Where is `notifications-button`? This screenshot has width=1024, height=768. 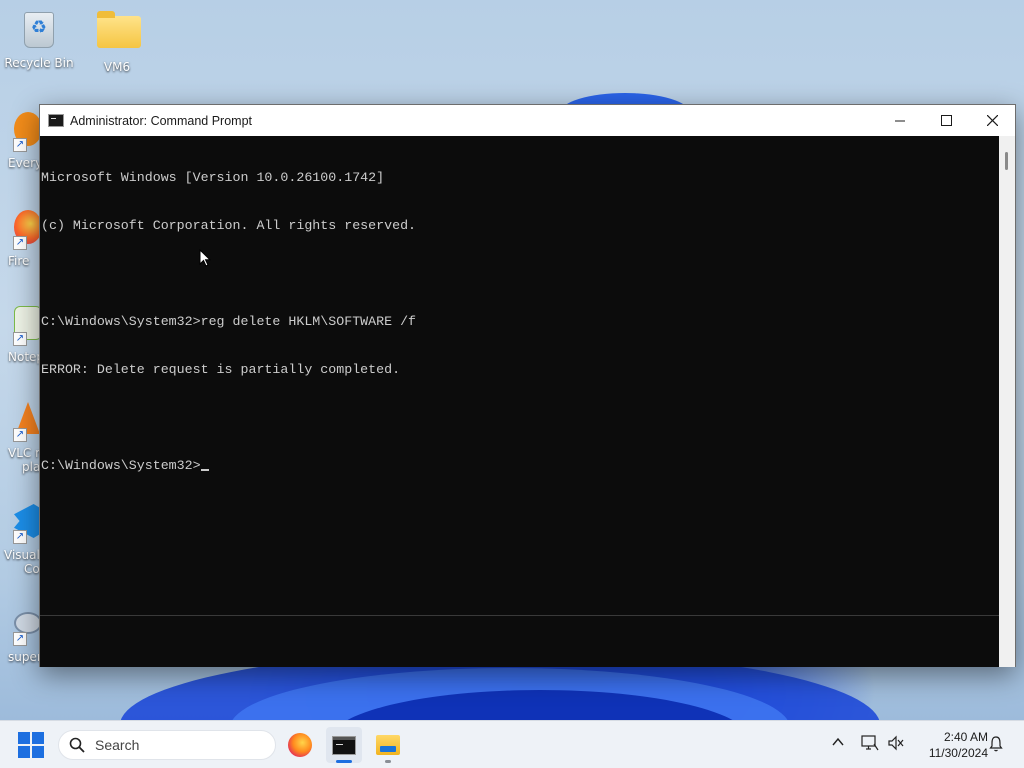
notifications-button is located at coordinates (996, 745).